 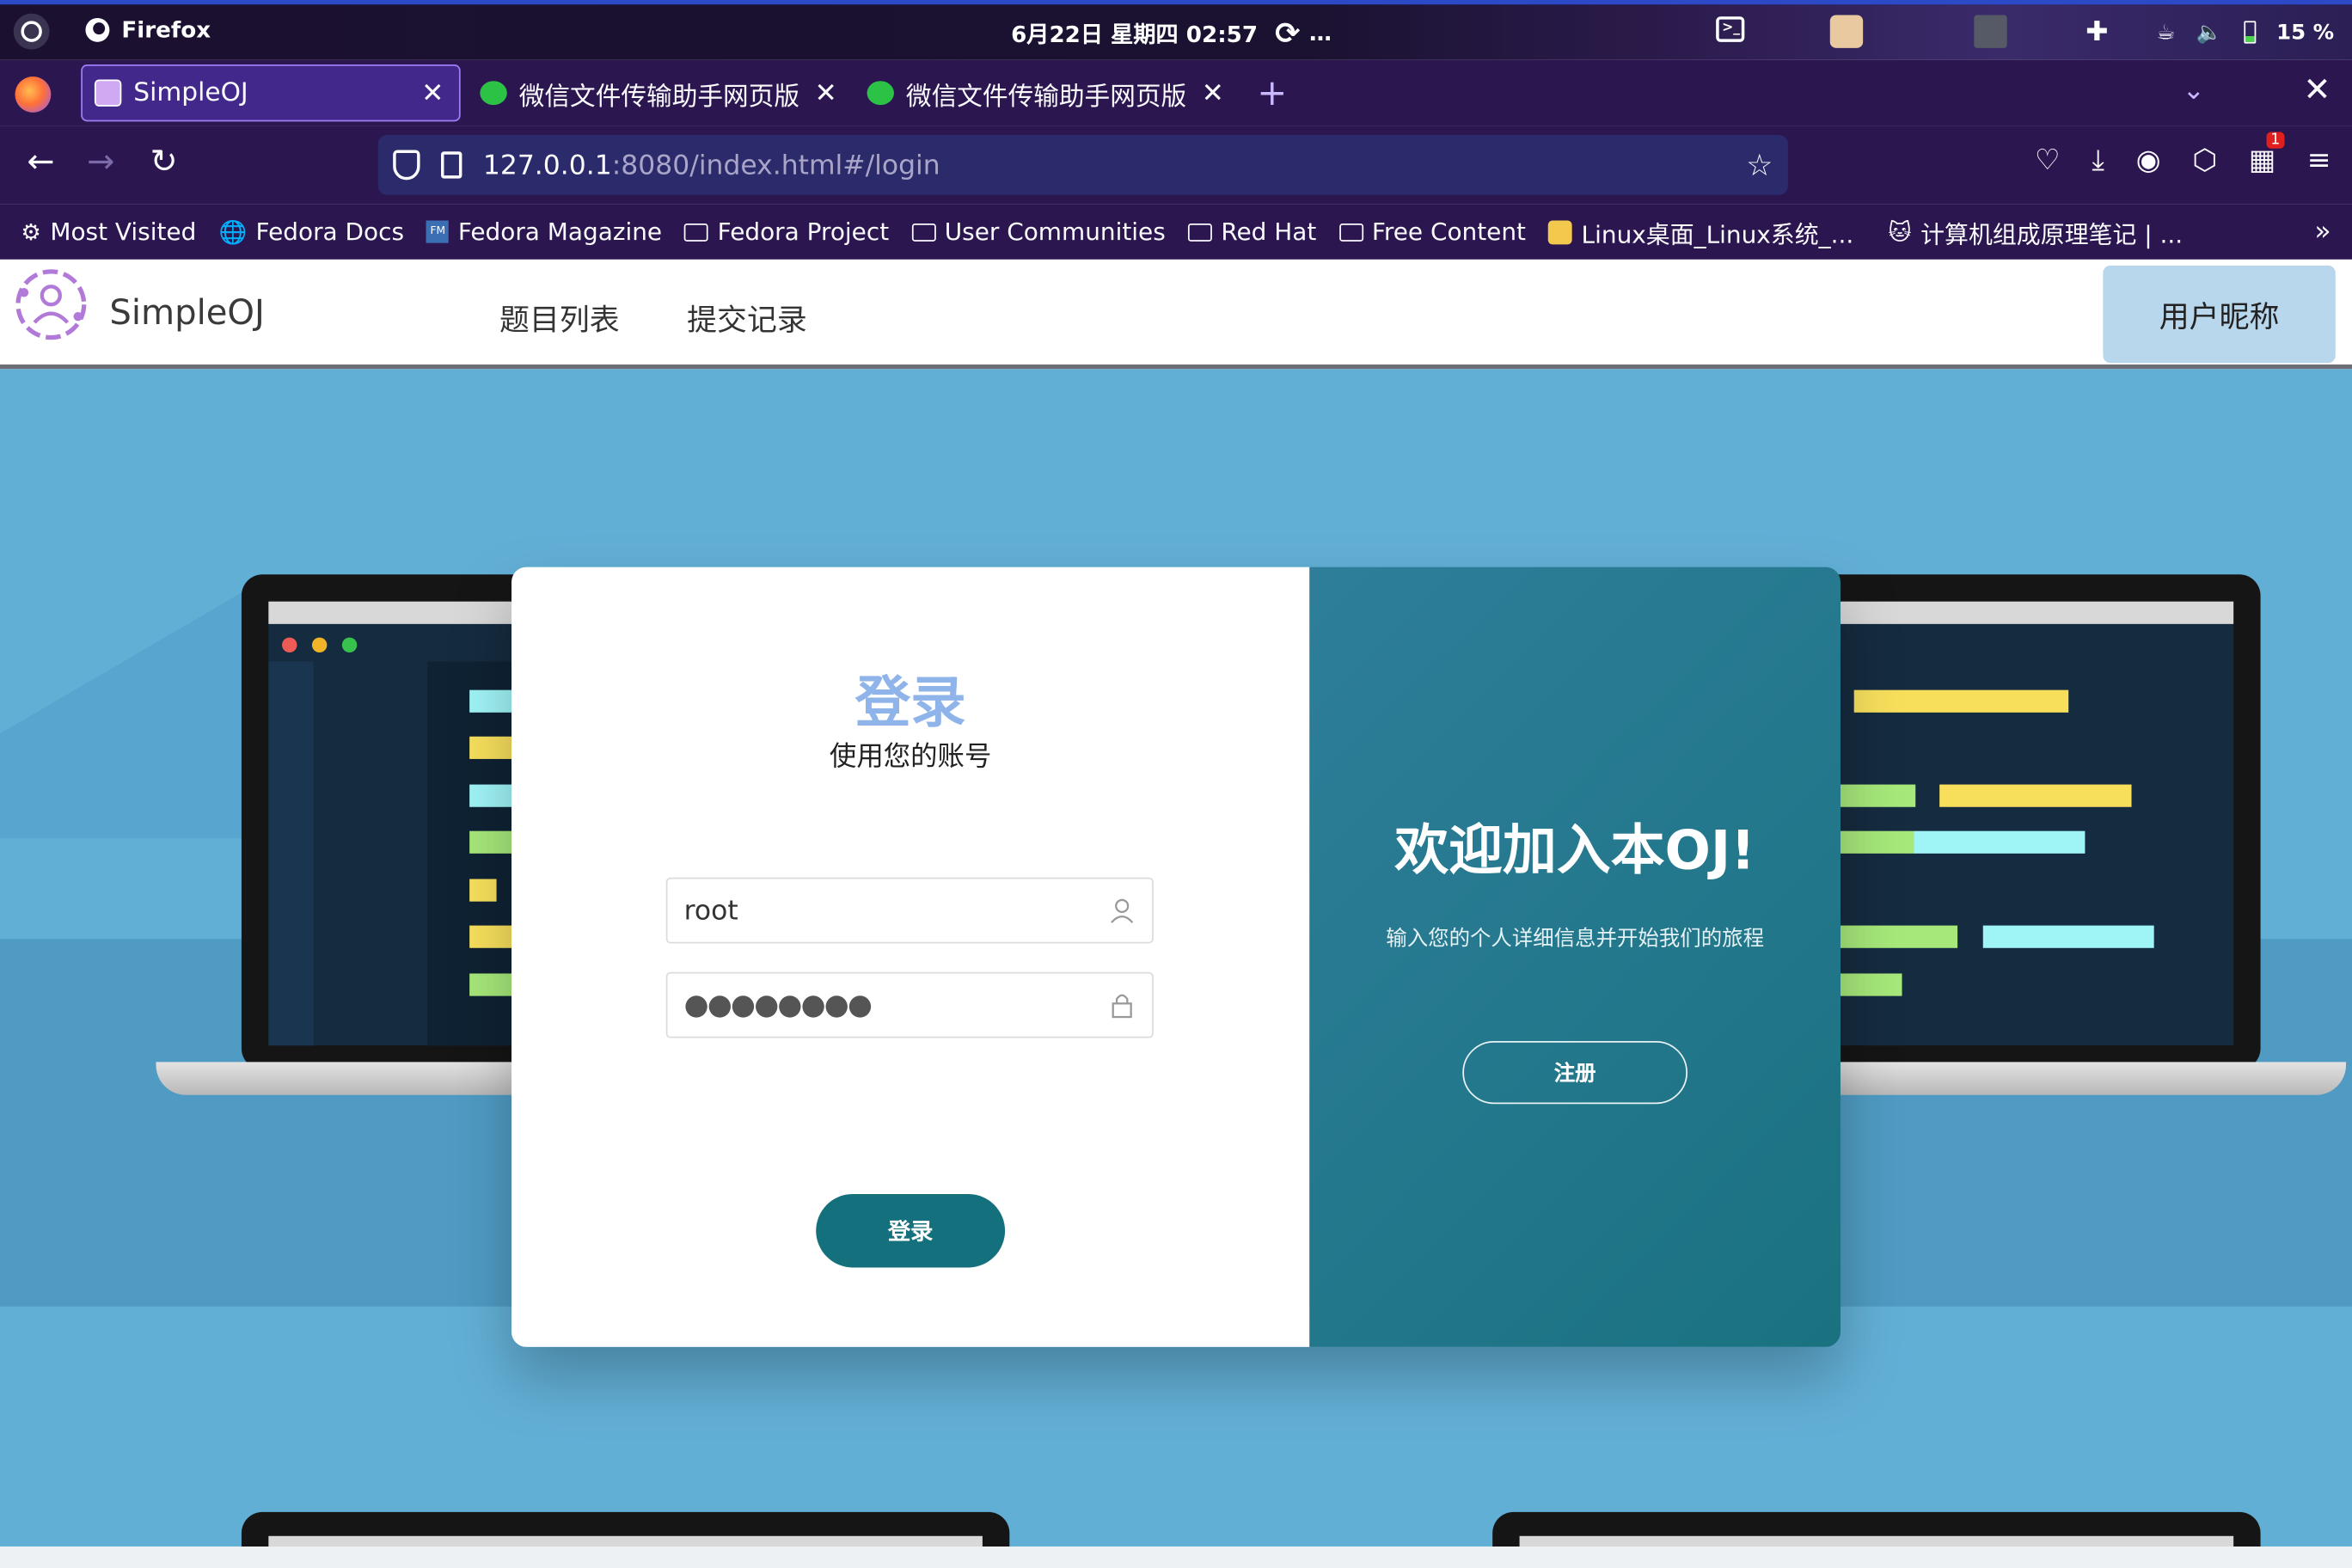 I want to click on simpleoj-logo-icon, so click(x=51, y=304).